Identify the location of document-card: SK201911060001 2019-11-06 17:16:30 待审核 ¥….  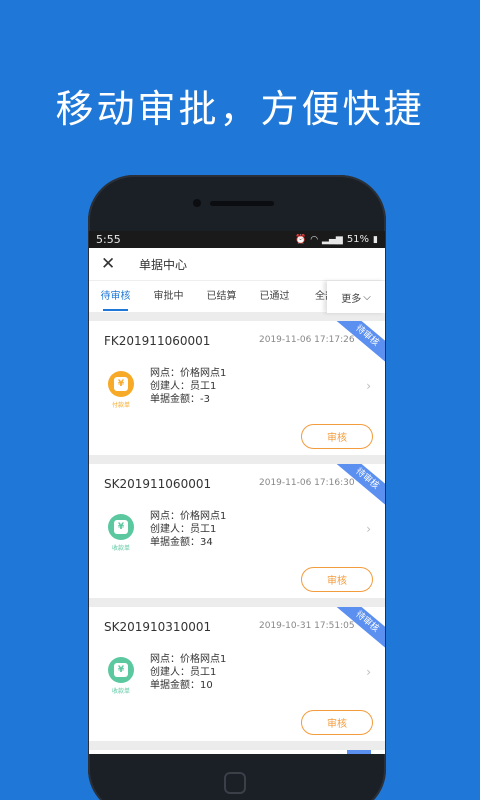
(237, 531).